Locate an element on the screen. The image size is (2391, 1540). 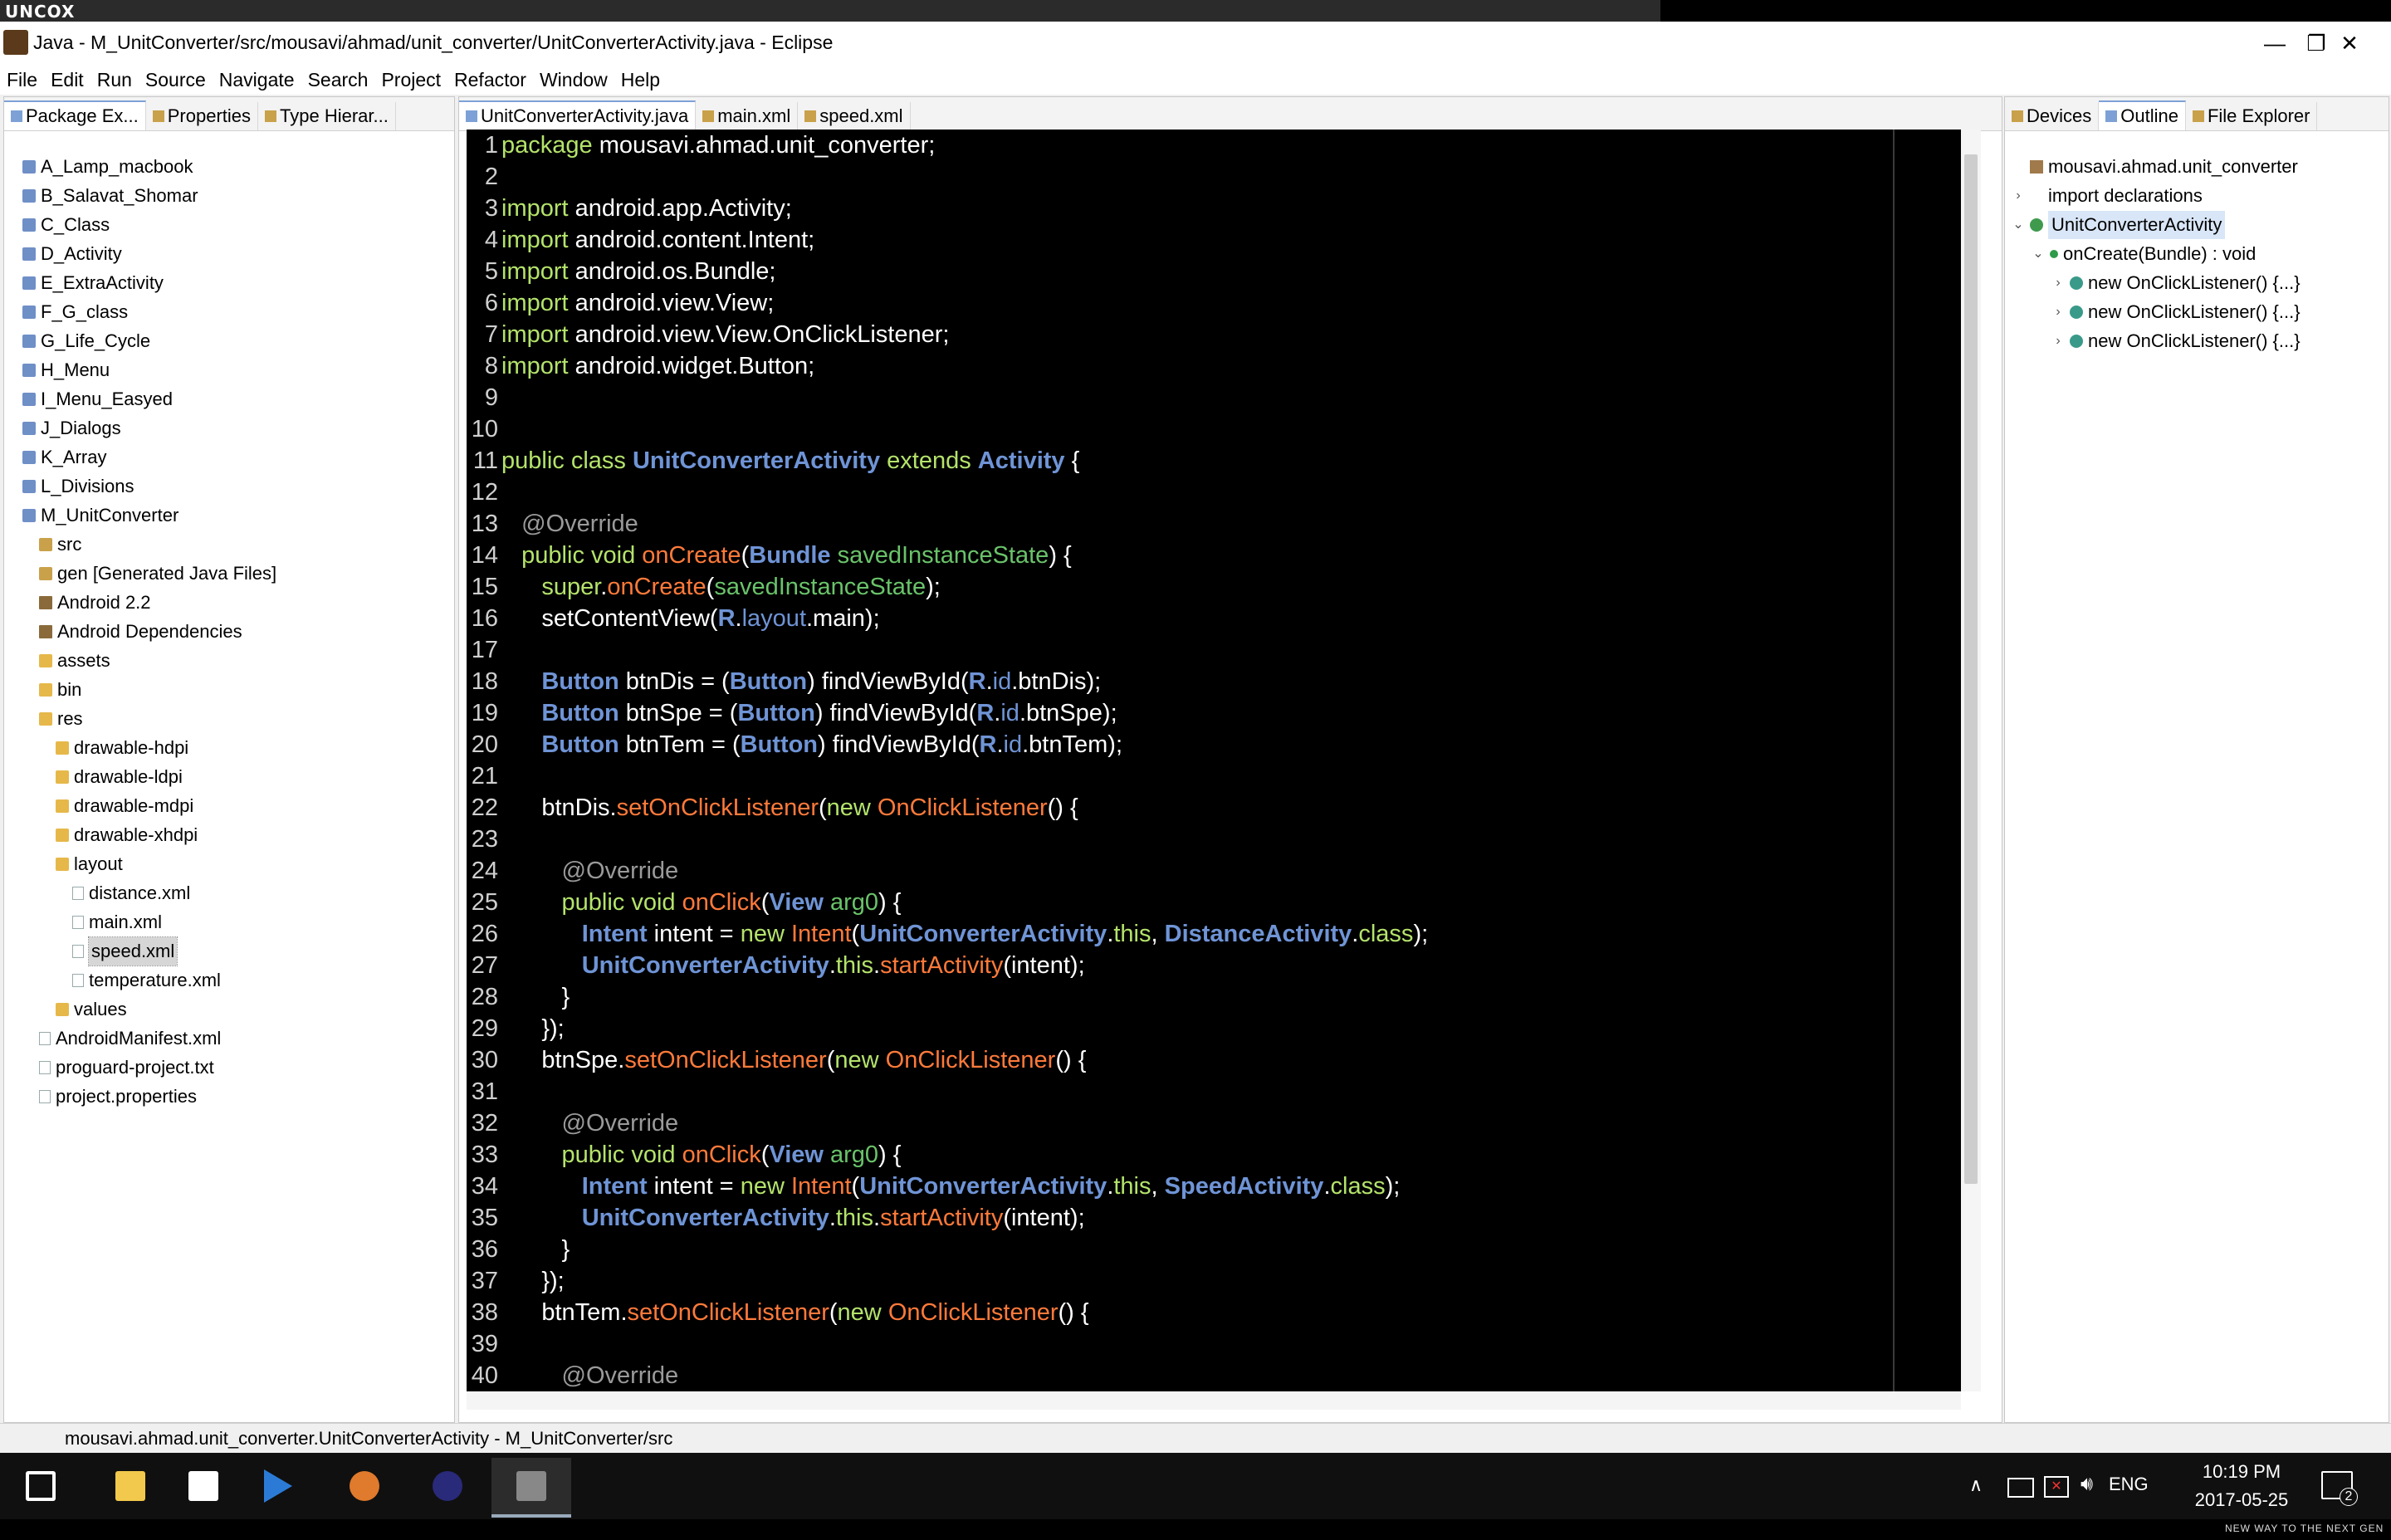
editor-horizontal-scrollbar is located at coordinates (1214, 1401).